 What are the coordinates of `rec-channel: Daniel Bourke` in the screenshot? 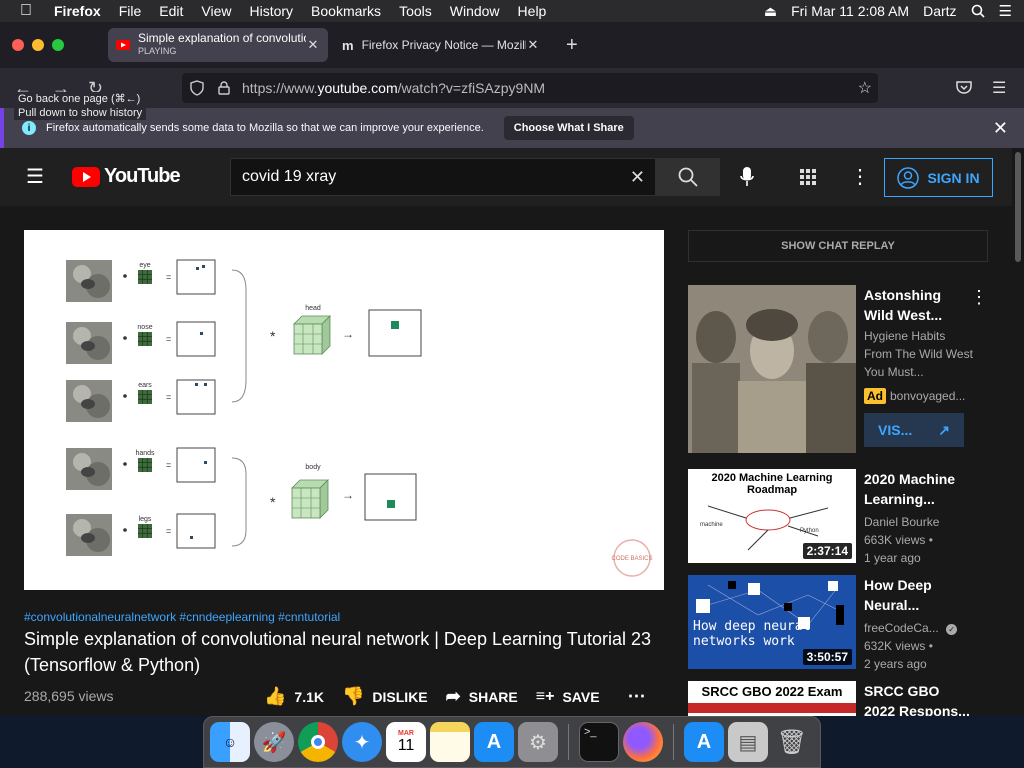 It's located at (919, 522).